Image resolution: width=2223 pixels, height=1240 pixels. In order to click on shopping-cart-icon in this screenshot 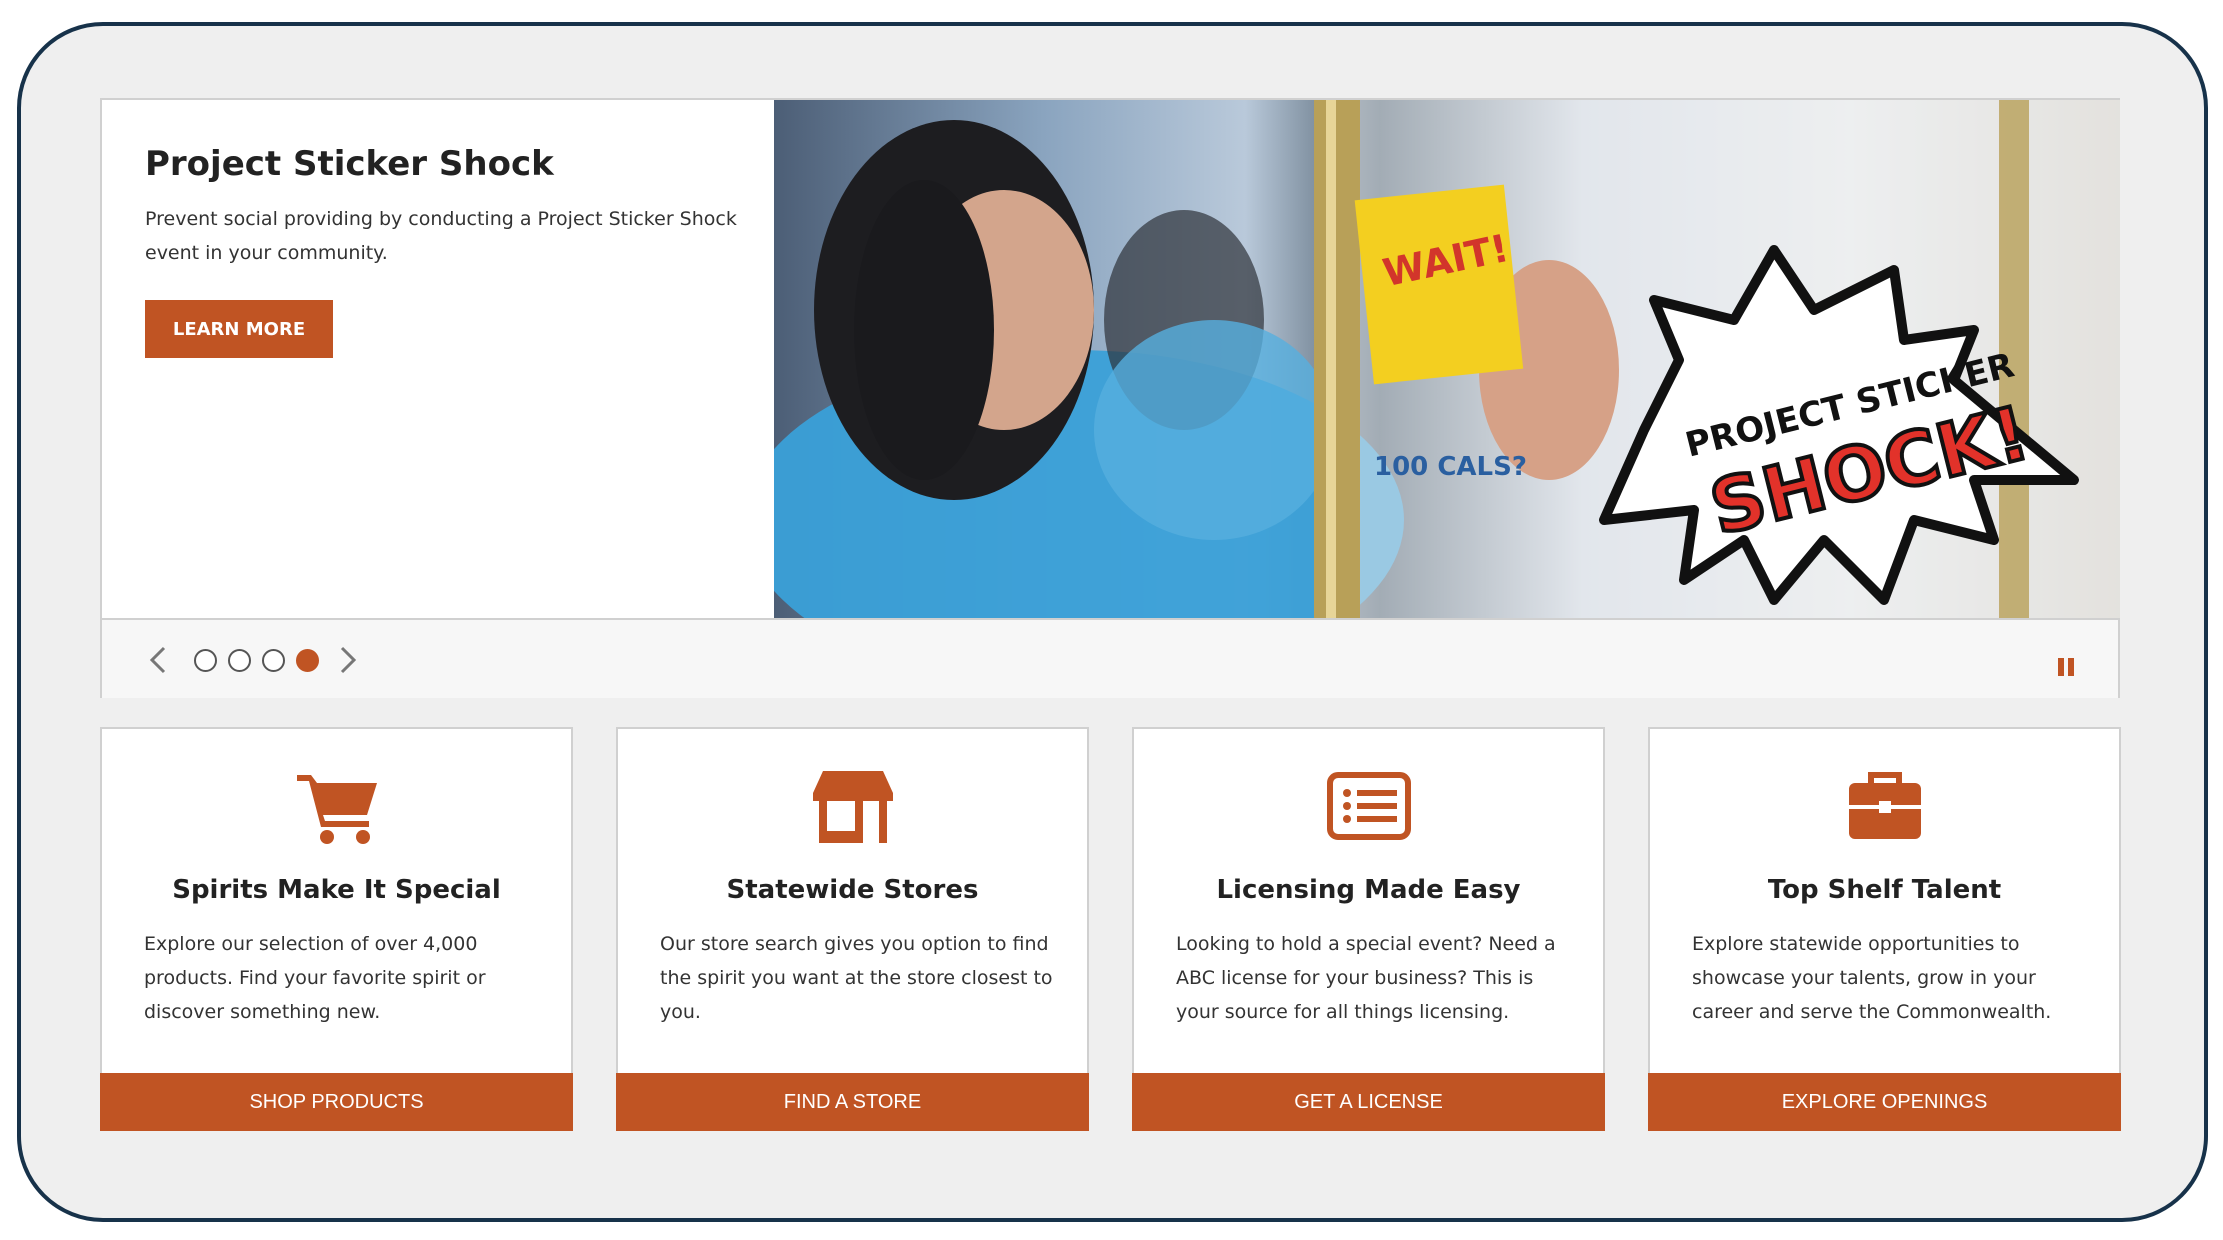, I will do `click(337, 807)`.